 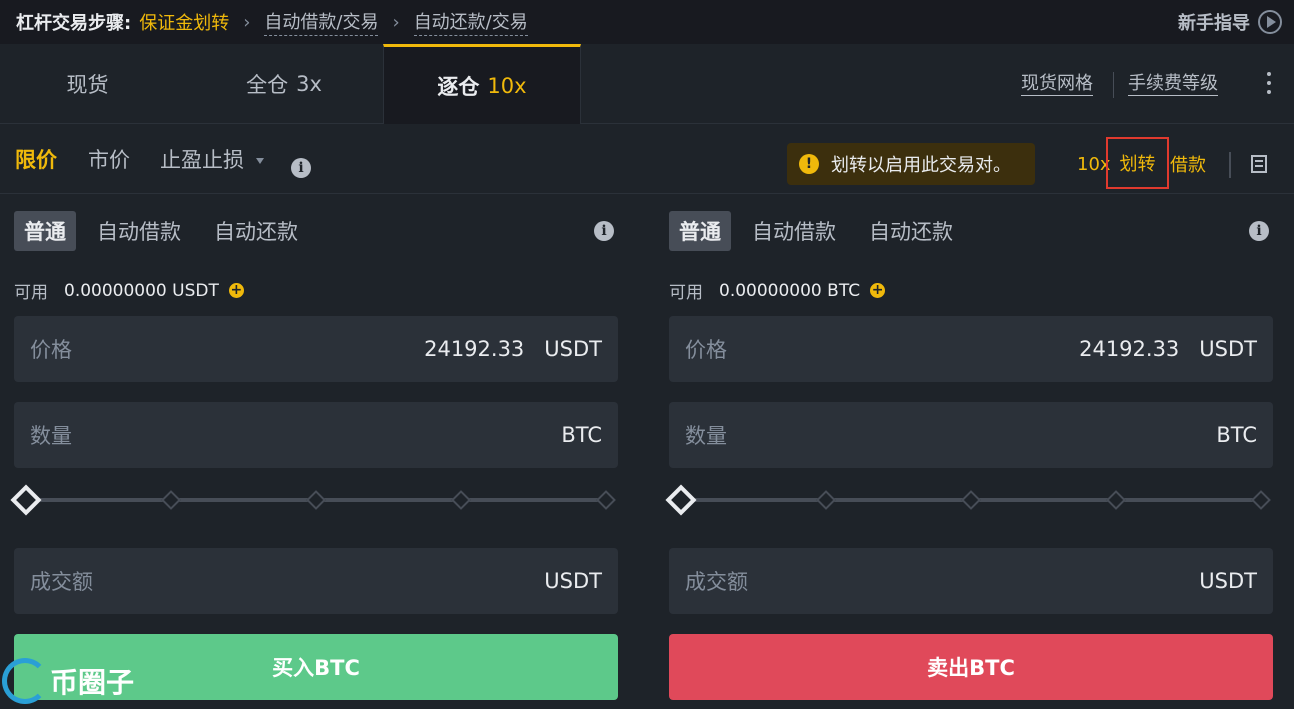 I want to click on tab-isolated-leverage: 10x, so click(x=507, y=85).